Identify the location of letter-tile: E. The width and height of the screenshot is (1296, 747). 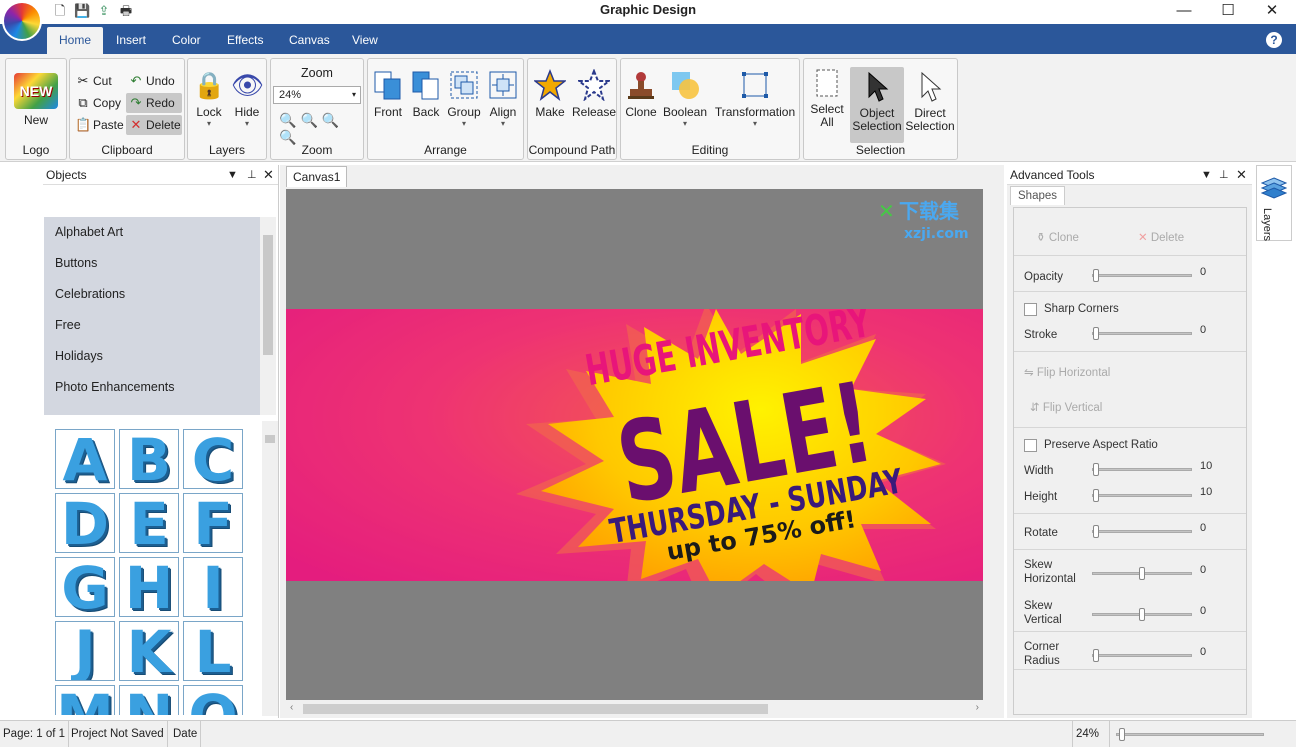
(149, 523).